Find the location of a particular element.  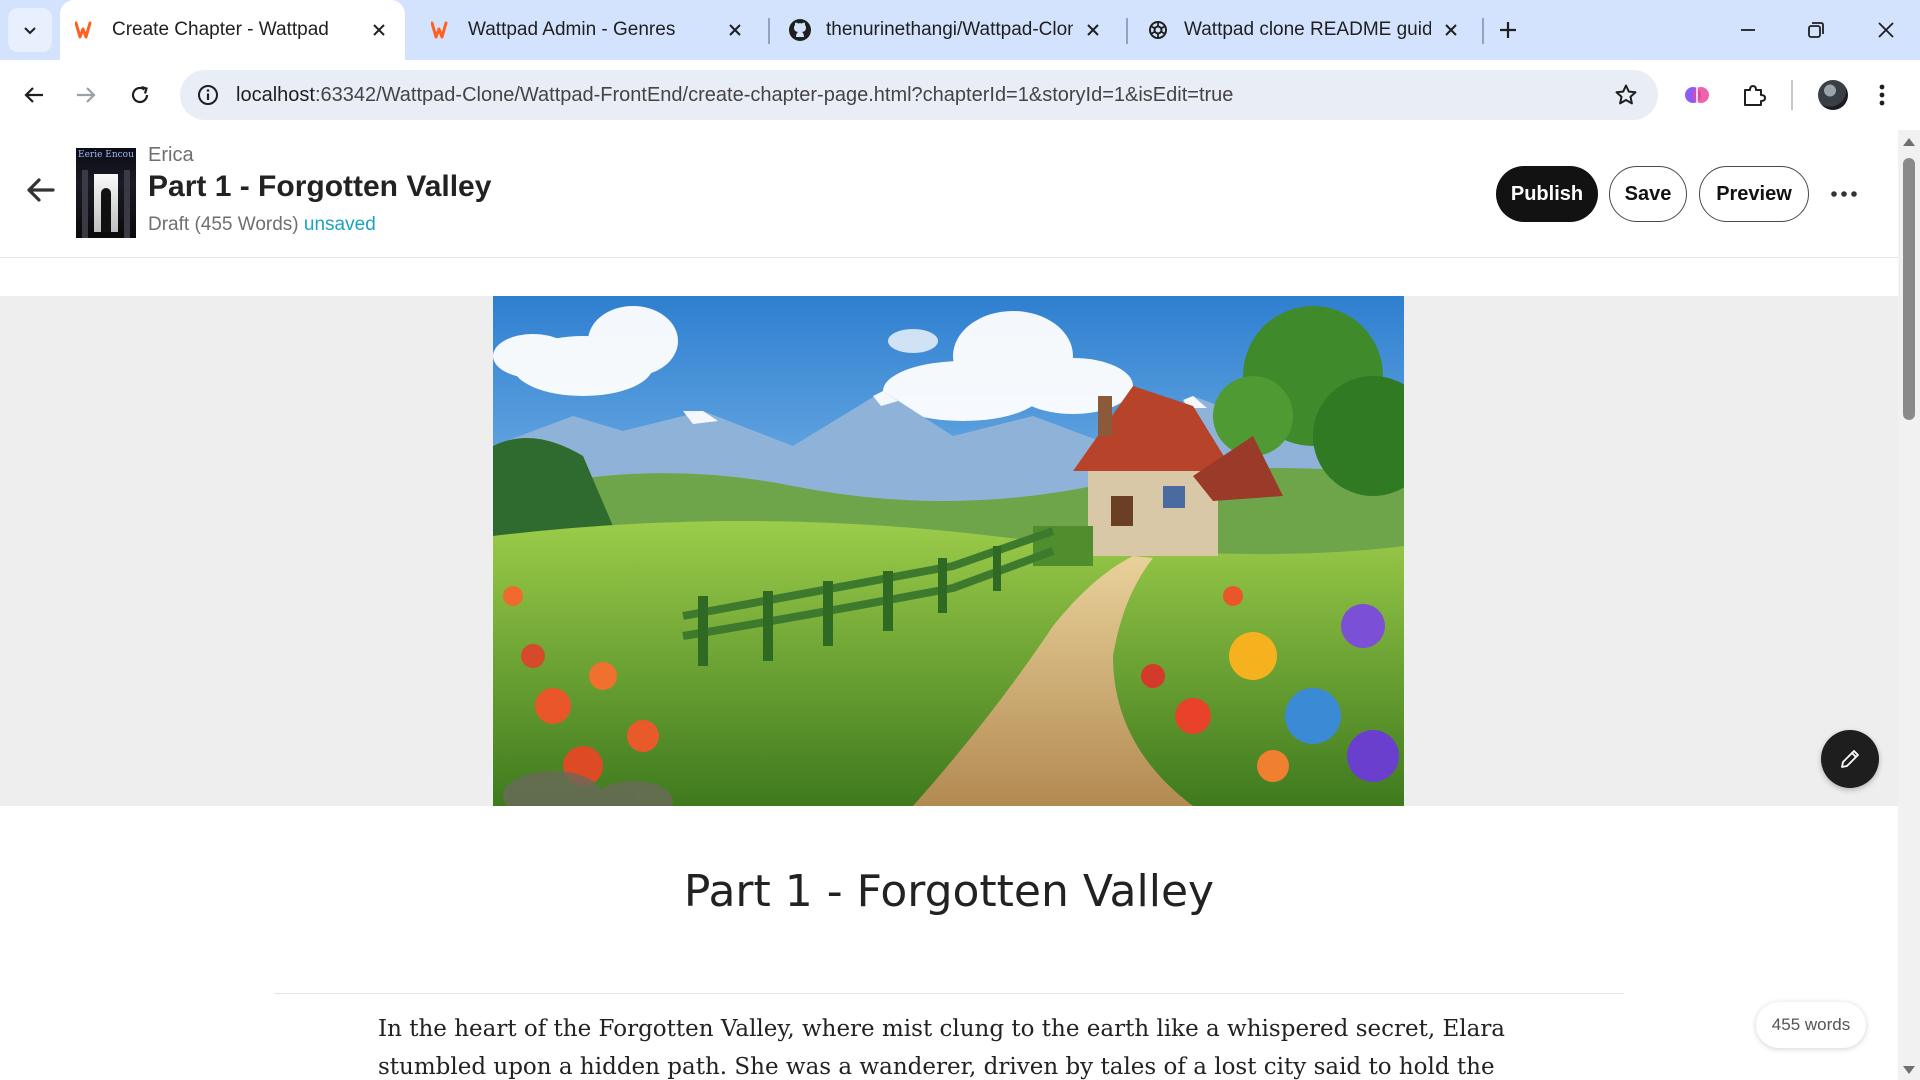

url-host: localhost is located at coordinates (275, 94).